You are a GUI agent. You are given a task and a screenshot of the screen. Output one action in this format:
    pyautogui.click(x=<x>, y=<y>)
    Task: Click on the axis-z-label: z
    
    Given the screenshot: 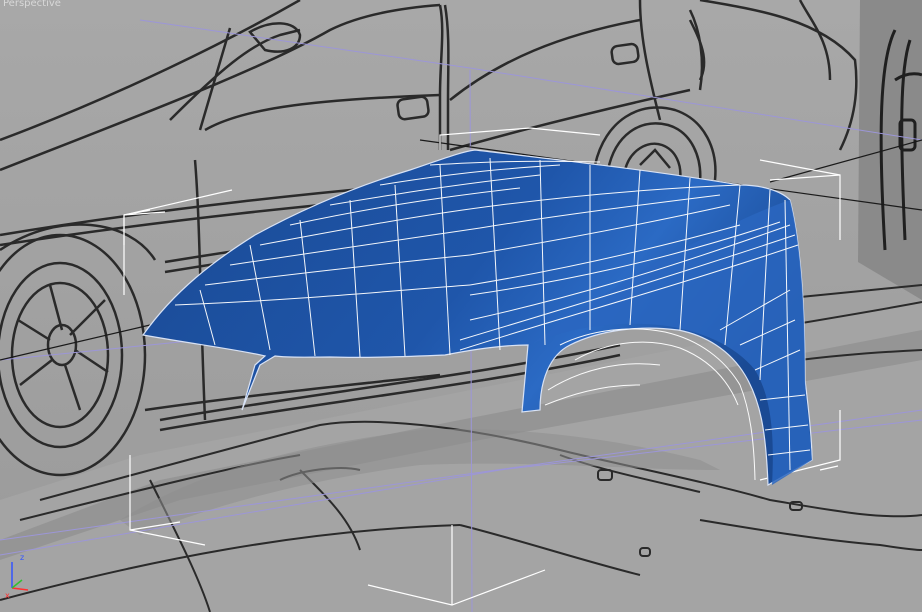 What is the action you would take?
    pyautogui.click(x=22, y=557)
    